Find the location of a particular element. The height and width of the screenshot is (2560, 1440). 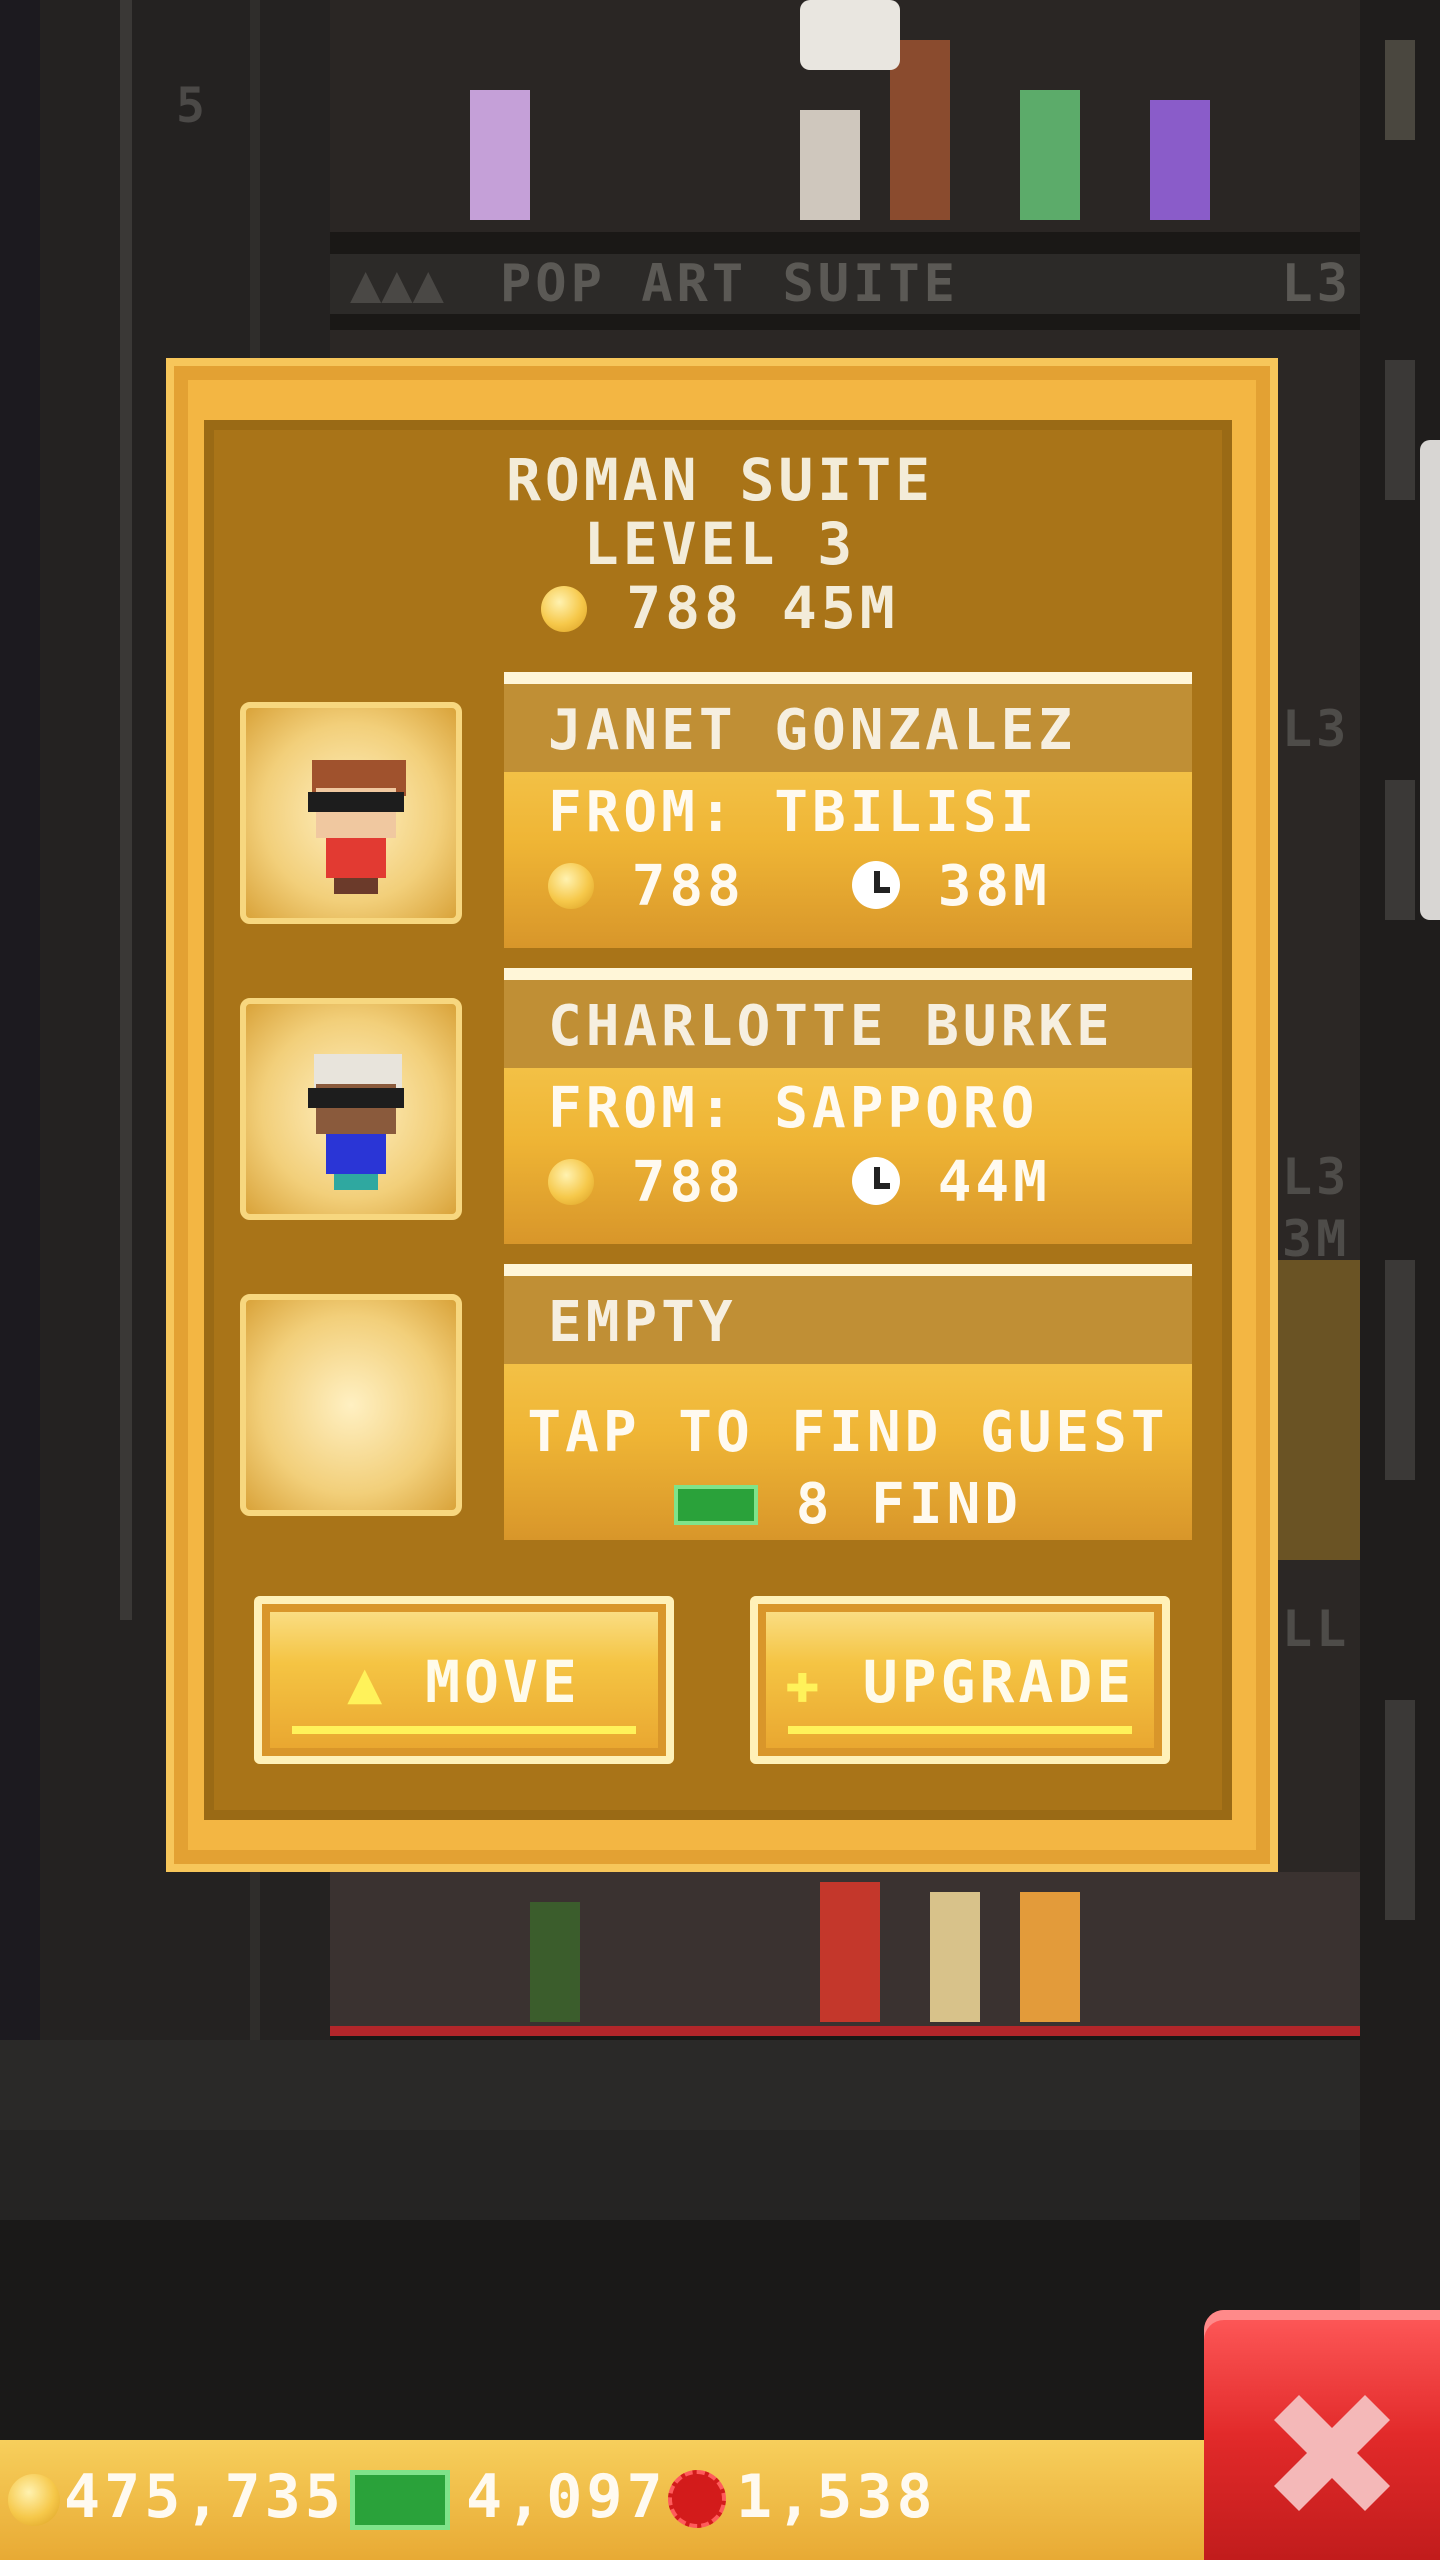

guest-time-value: 38M is located at coordinates (994, 886).